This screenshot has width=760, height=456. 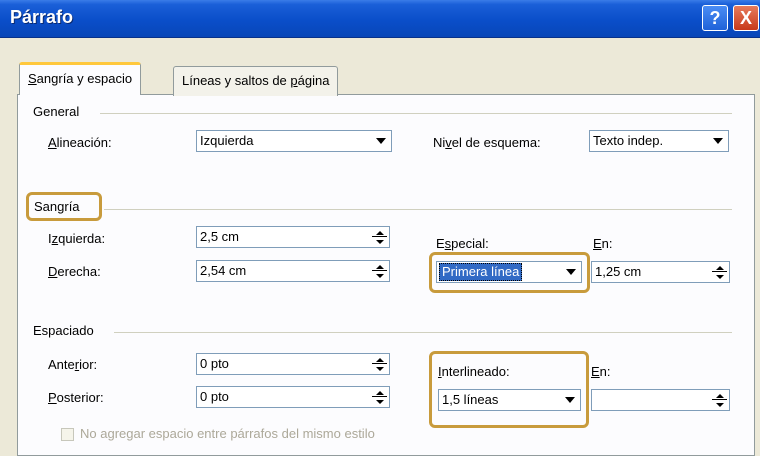 I want to click on sangria-en-value: 1,25 cm, so click(x=618, y=271).